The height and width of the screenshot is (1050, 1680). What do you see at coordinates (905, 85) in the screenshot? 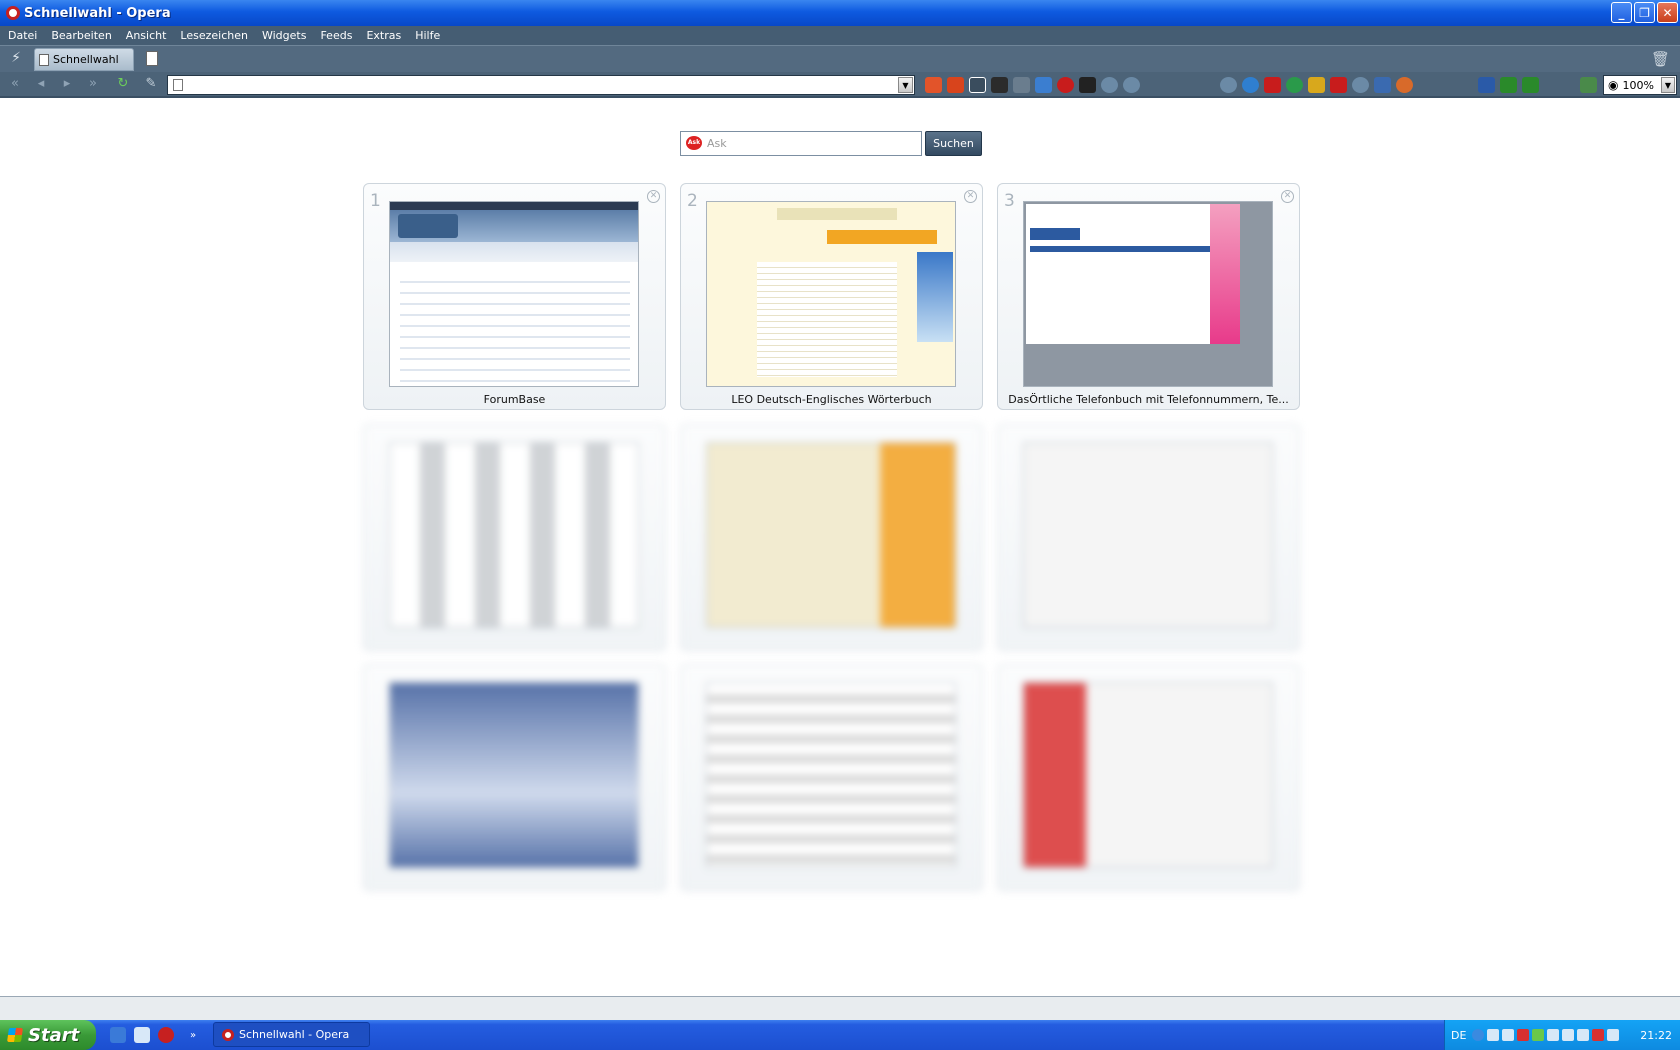
I see `address-dropdown-button: ▼` at bounding box center [905, 85].